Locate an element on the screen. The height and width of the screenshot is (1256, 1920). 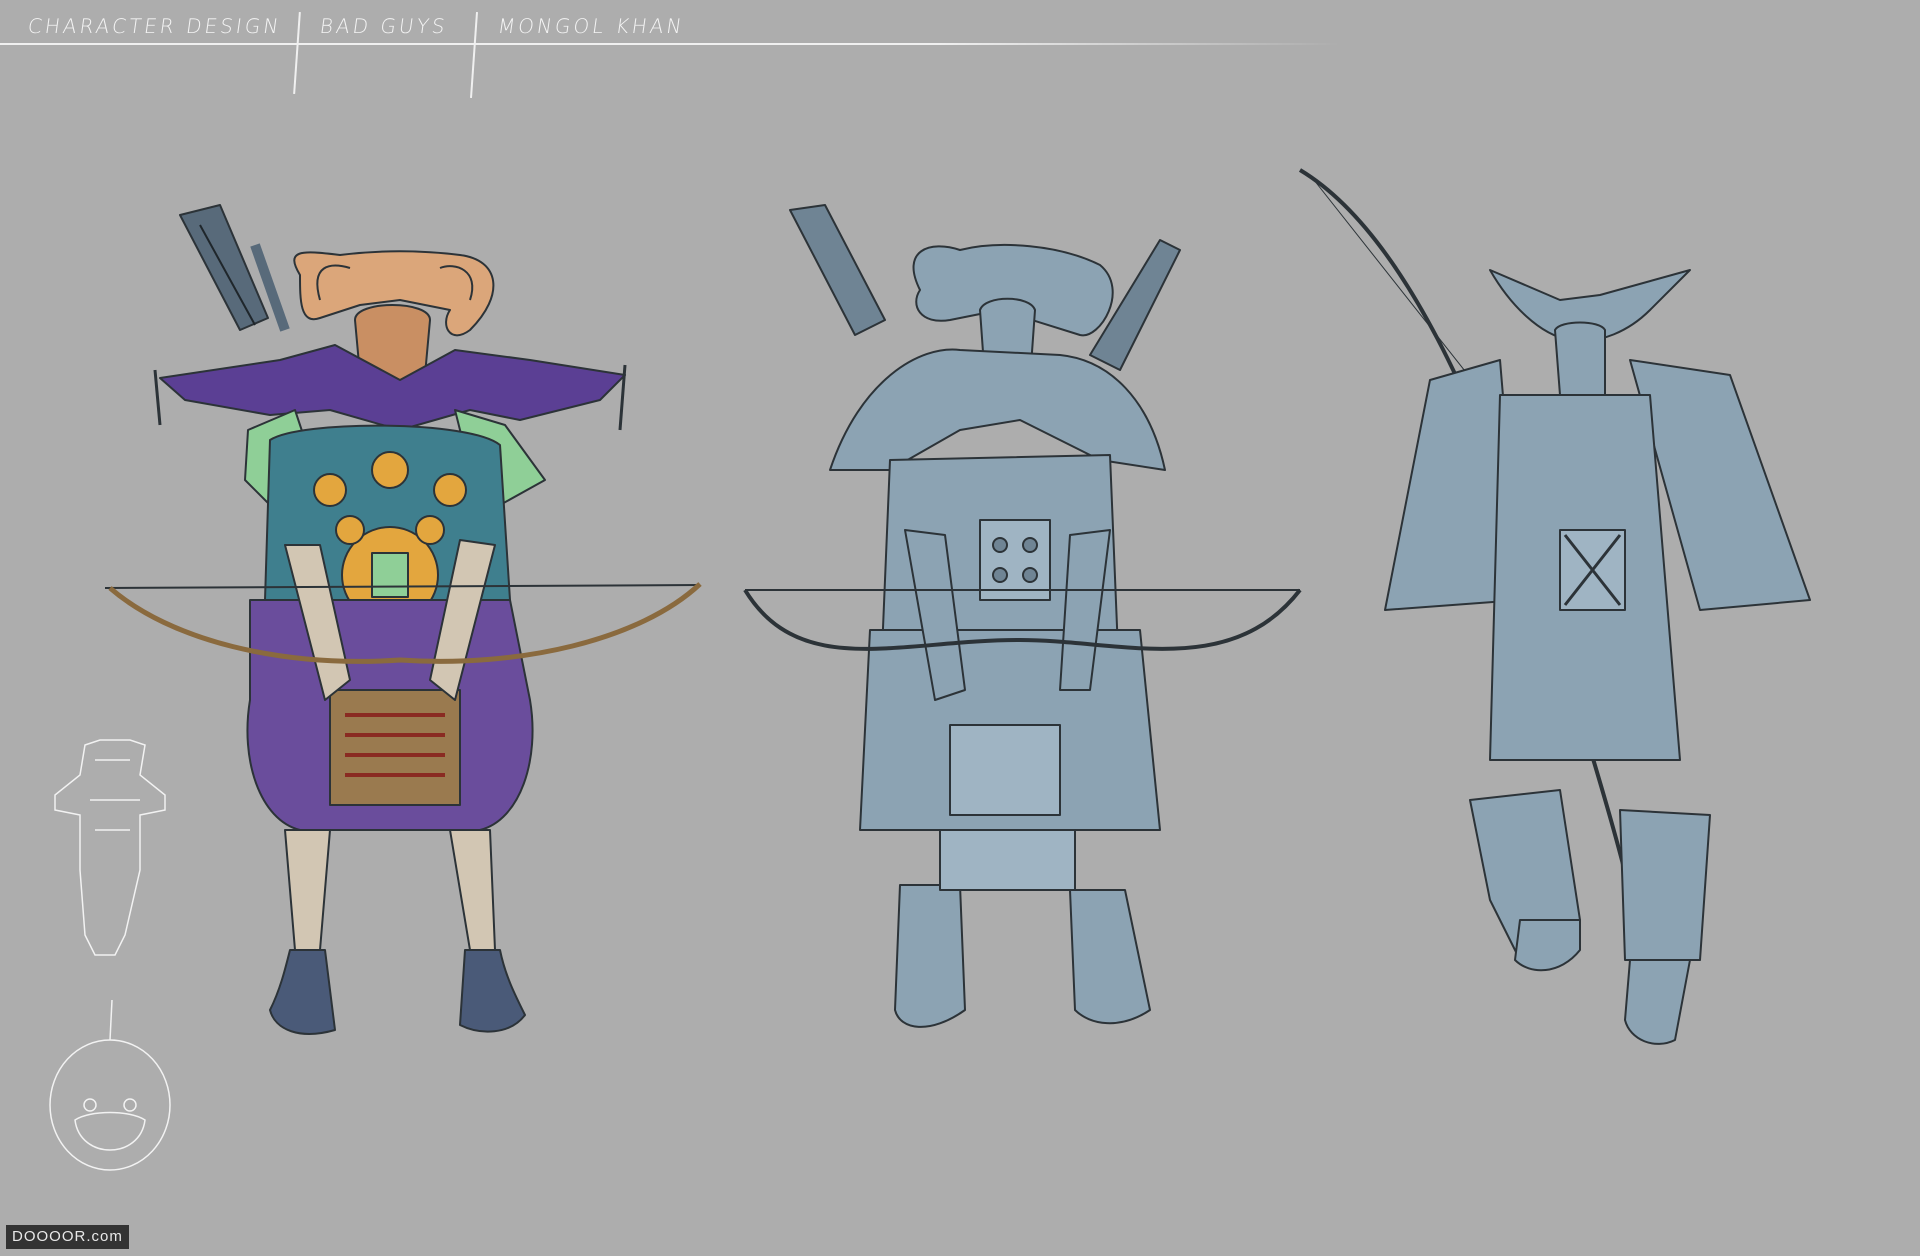
left-leg is located at coordinates (307, 890).